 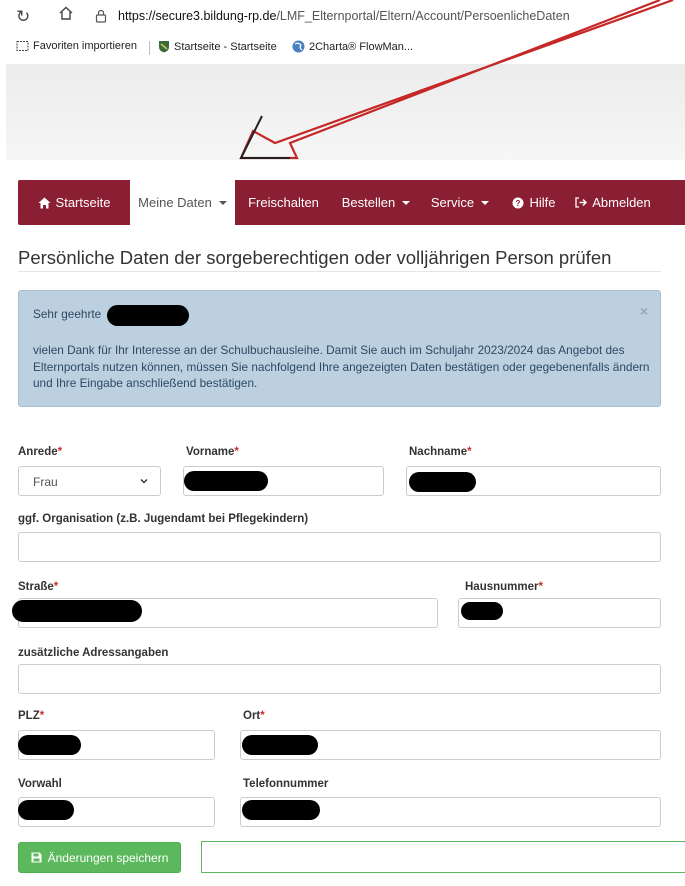 I want to click on lock-icon, so click(x=101, y=16).